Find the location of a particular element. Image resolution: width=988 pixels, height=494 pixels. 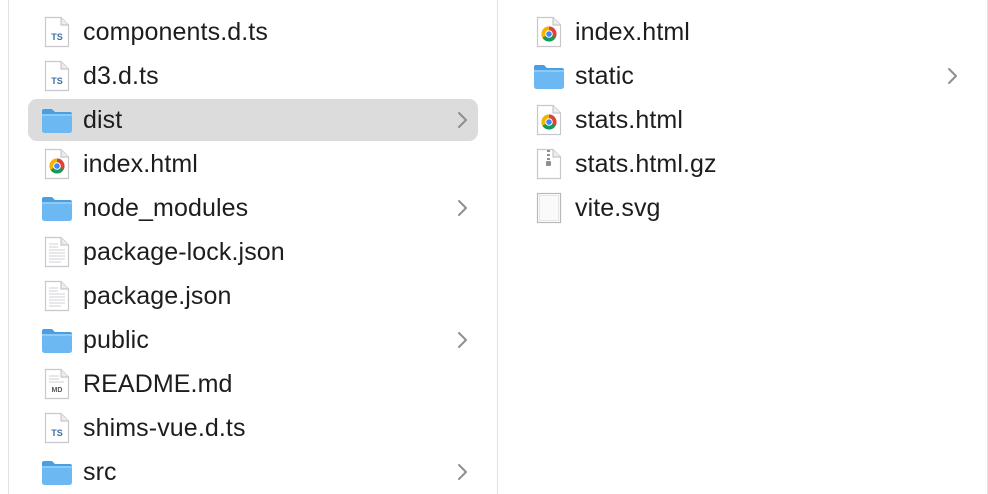

file-name: README.md is located at coordinates (158, 383).